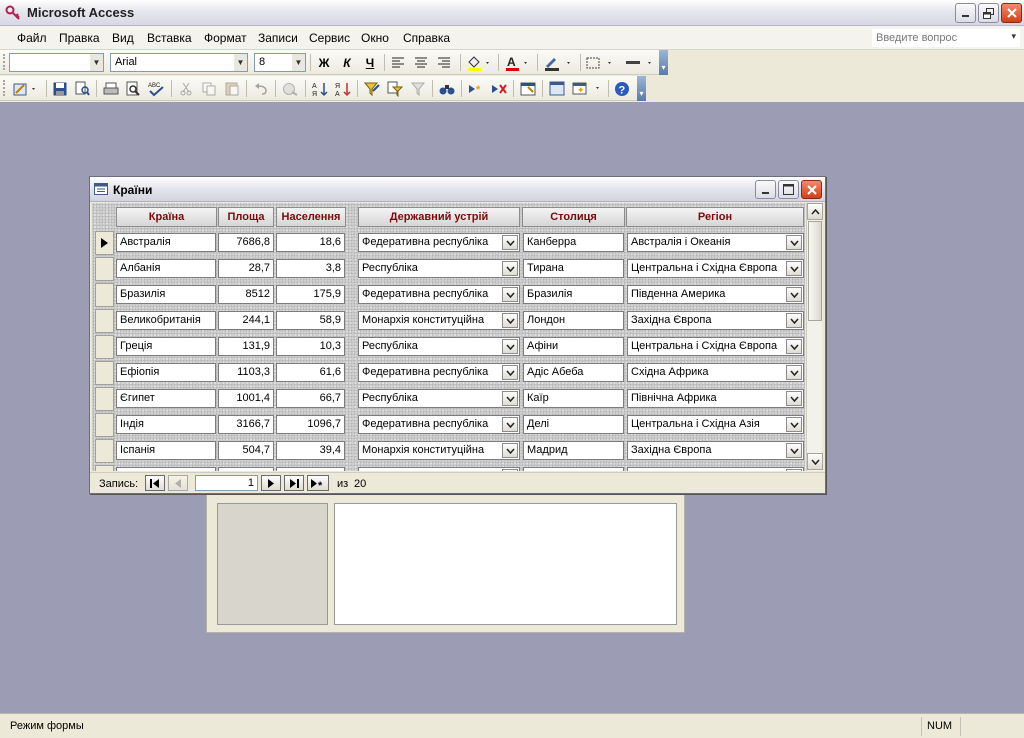 The height and width of the screenshot is (738, 1024). Describe the element at coordinates (343, 88) in the screenshot. I see `sort-descending-button: ЯA` at that location.